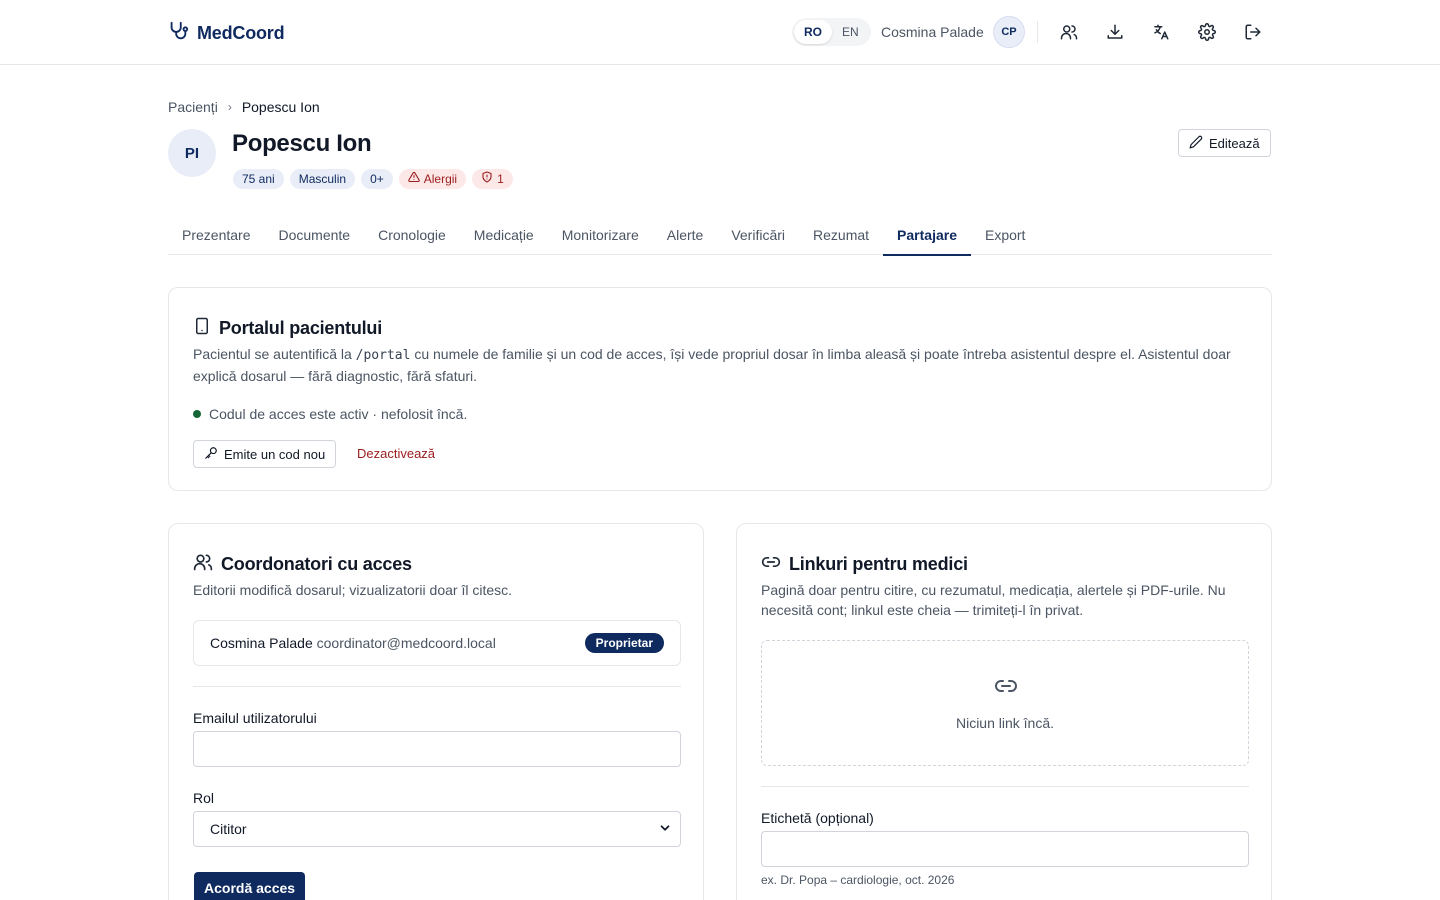 The width and height of the screenshot is (1440, 900). Describe the element at coordinates (1196, 143) in the screenshot. I see `pencil-icon` at that location.